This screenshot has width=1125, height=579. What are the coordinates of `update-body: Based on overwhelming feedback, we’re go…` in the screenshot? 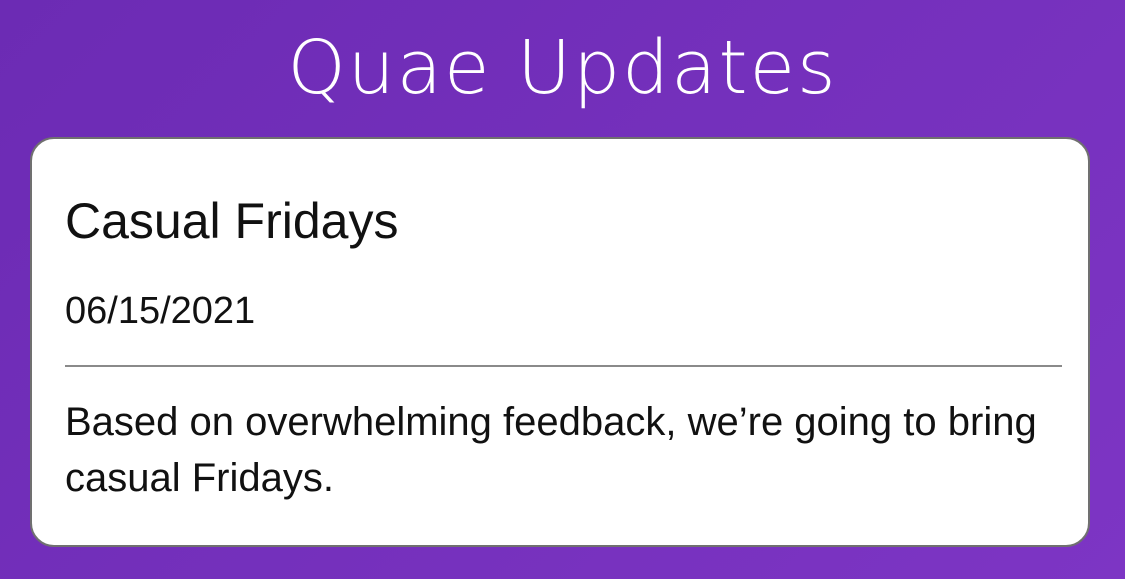 It's located at (551, 450).